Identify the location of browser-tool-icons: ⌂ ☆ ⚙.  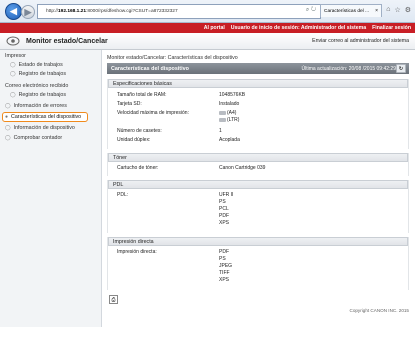
(398, 10).